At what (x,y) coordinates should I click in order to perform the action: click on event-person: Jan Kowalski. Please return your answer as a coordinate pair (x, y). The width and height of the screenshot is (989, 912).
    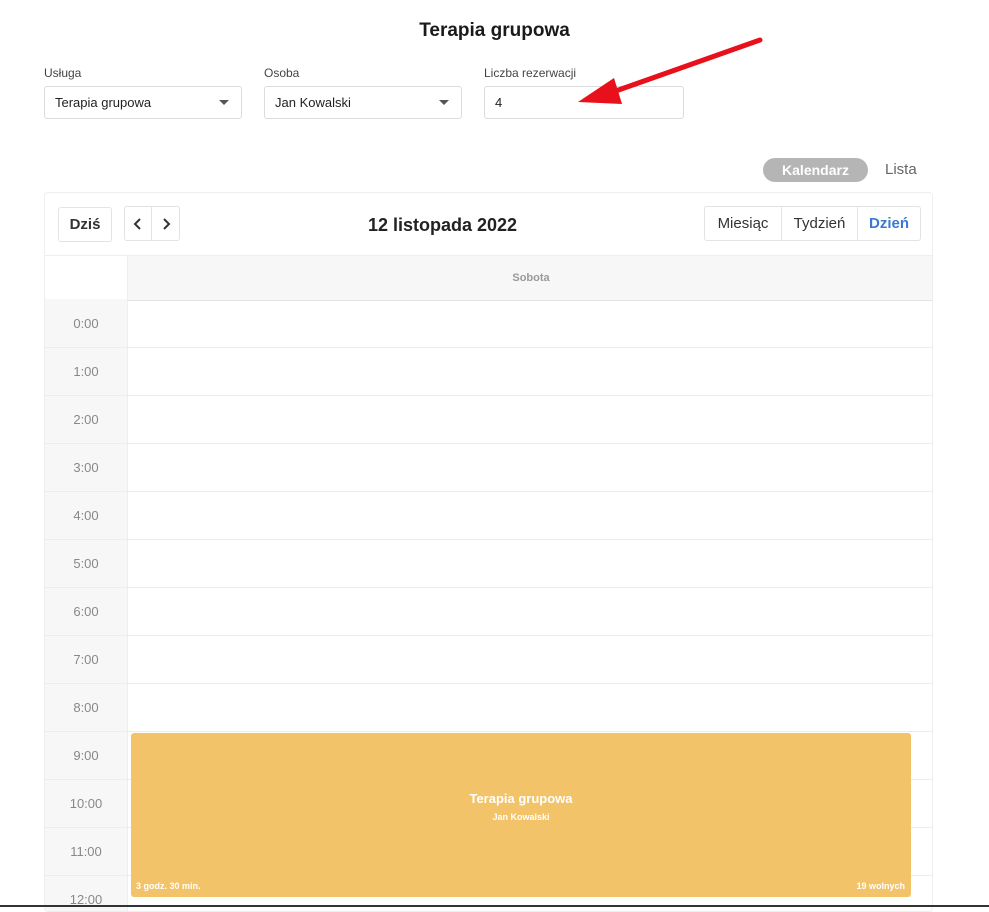
    Looking at the image, I should click on (521, 817).